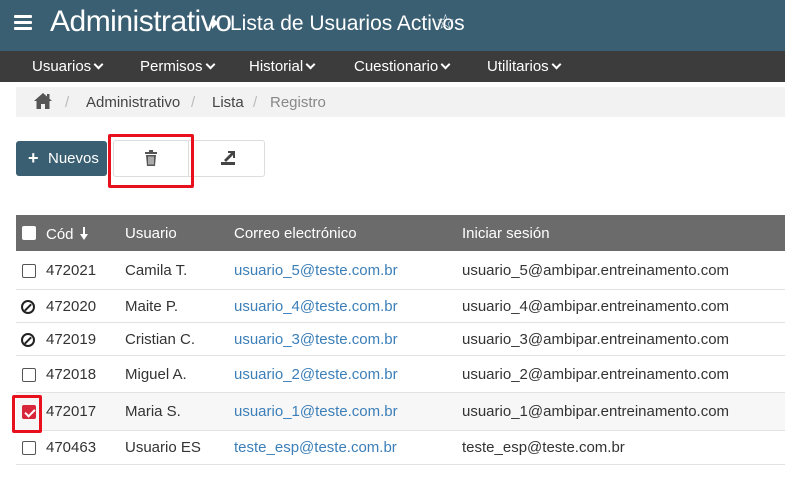 The width and height of the screenshot is (785, 496). What do you see at coordinates (29, 233) in the screenshot?
I see `select-all-checkbox` at bounding box center [29, 233].